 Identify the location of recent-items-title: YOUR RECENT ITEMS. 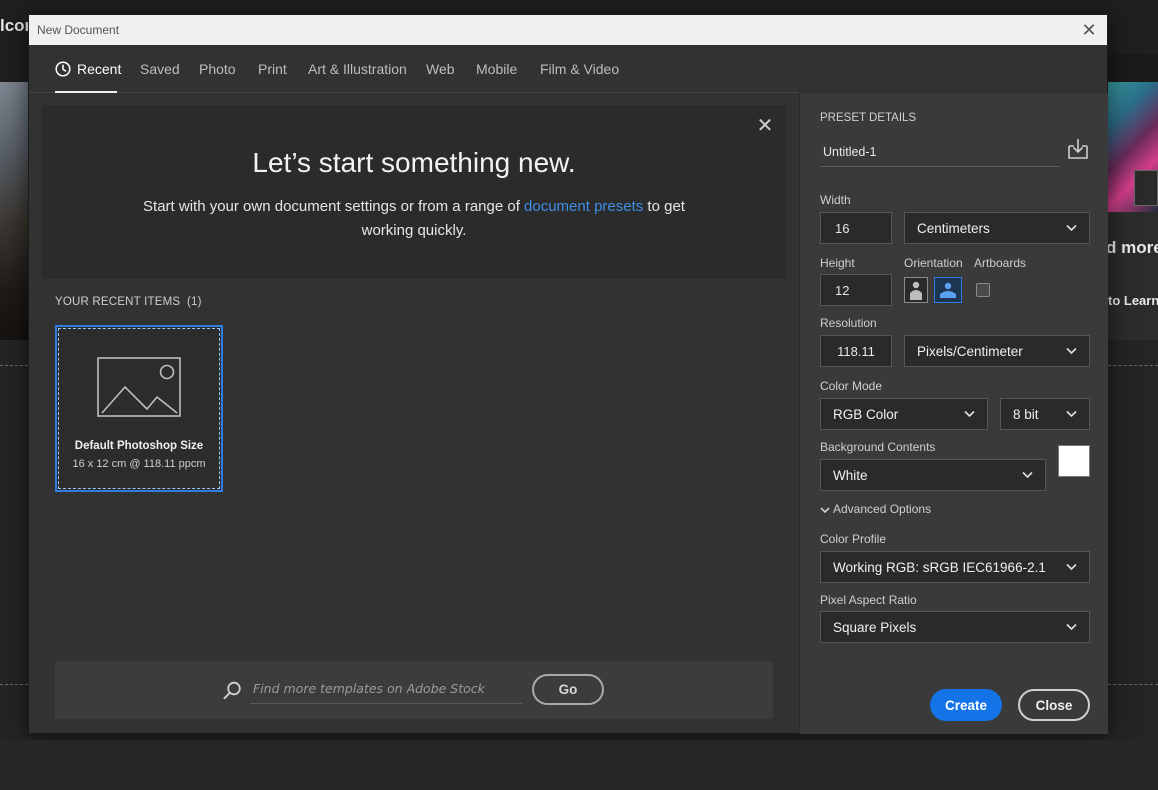
(118, 302).